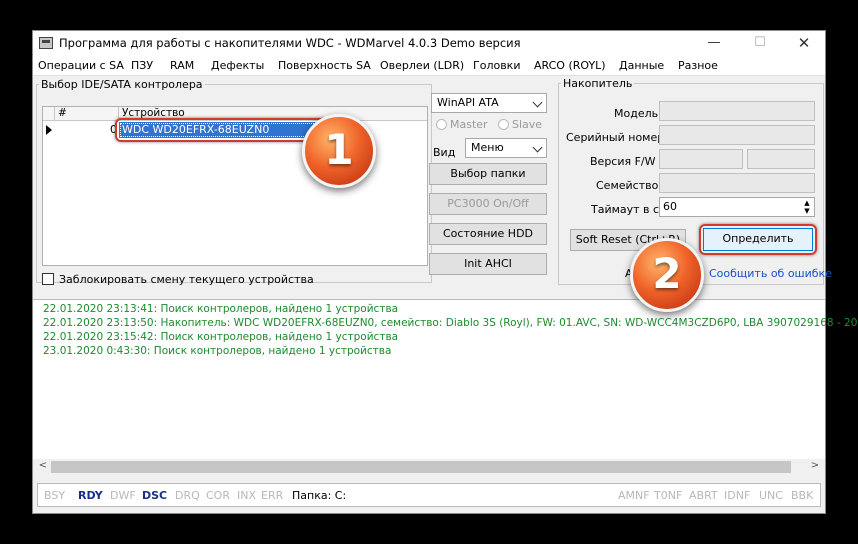 The height and width of the screenshot is (544, 858). I want to click on menu-defects: Дефекты, so click(237, 65).